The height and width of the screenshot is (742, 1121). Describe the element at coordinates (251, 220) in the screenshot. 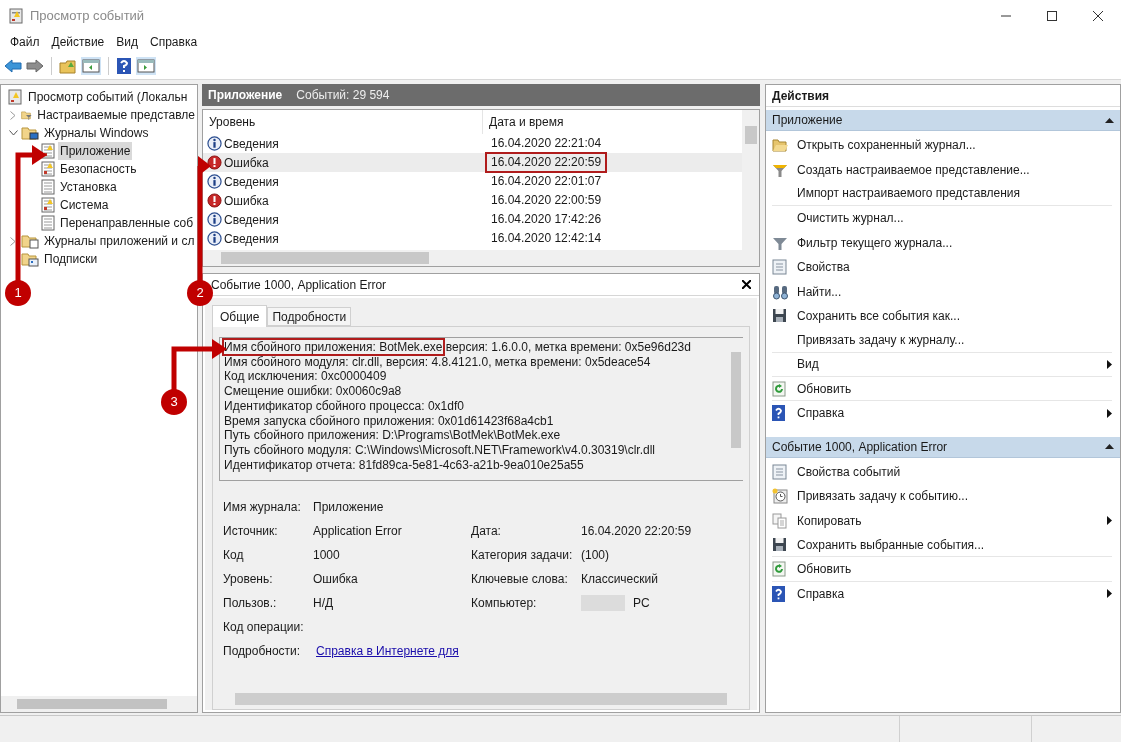

I see `level-text: Сведения` at that location.